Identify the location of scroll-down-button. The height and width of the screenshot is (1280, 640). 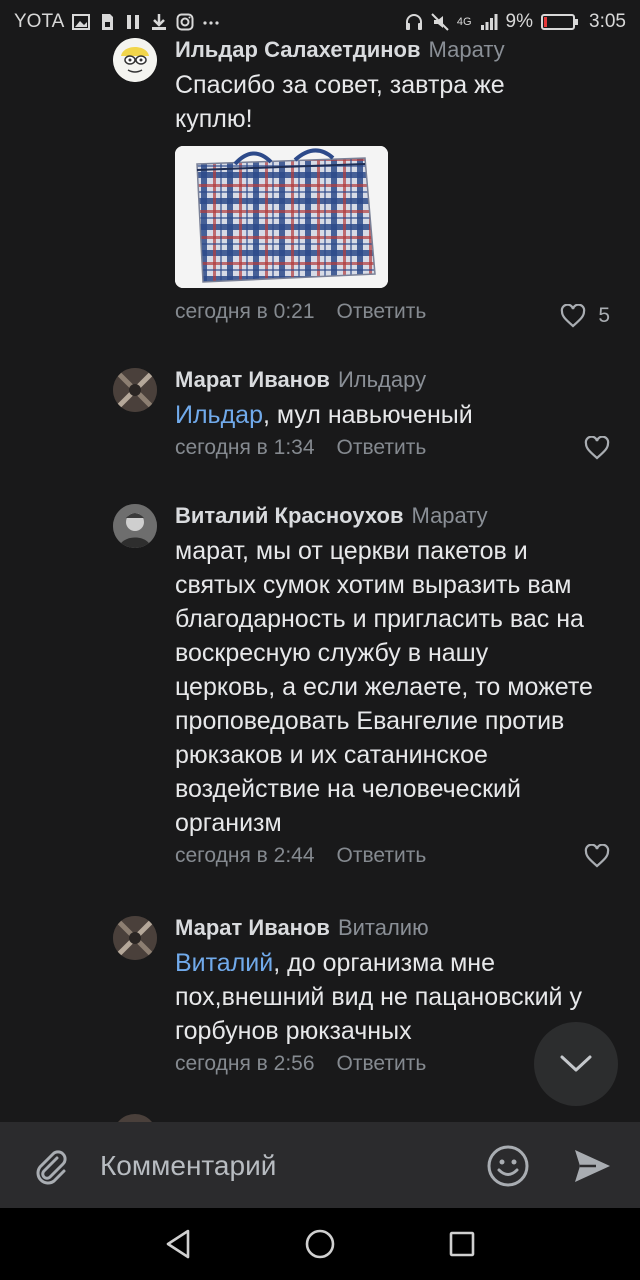
(576, 1064).